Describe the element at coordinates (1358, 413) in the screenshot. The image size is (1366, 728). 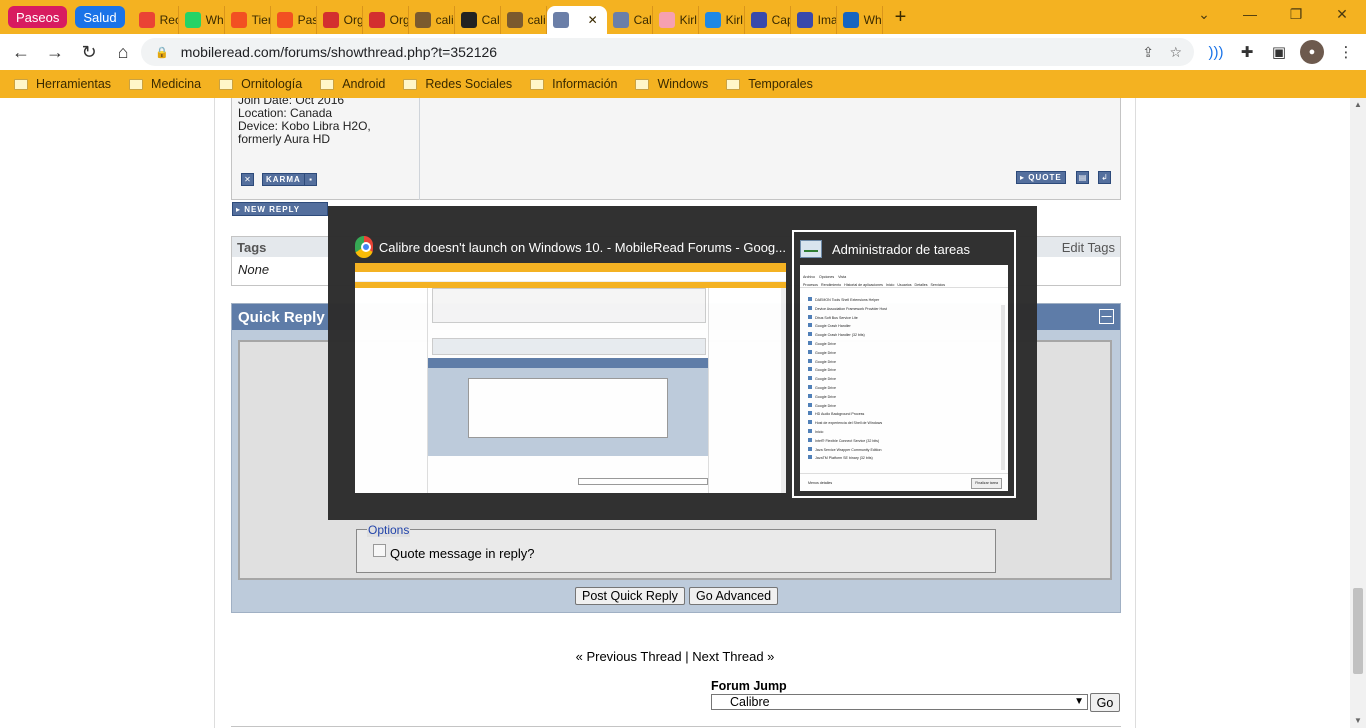
I see `page-scrollbar: ▲ ▼` at that location.